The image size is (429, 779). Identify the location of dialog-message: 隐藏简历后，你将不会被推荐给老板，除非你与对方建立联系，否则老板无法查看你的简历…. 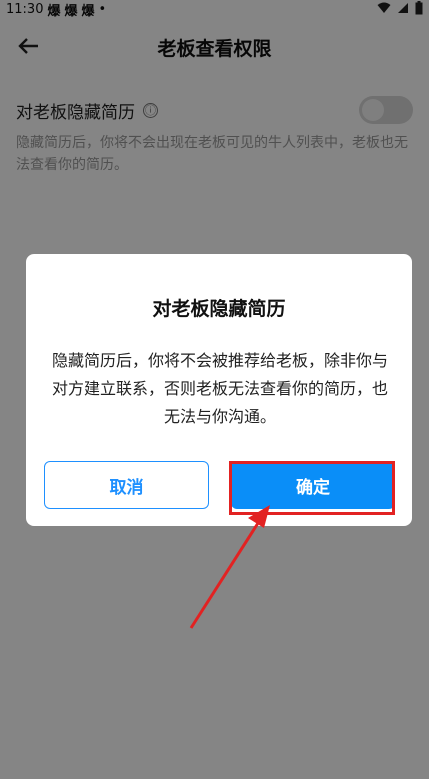
(220, 388).